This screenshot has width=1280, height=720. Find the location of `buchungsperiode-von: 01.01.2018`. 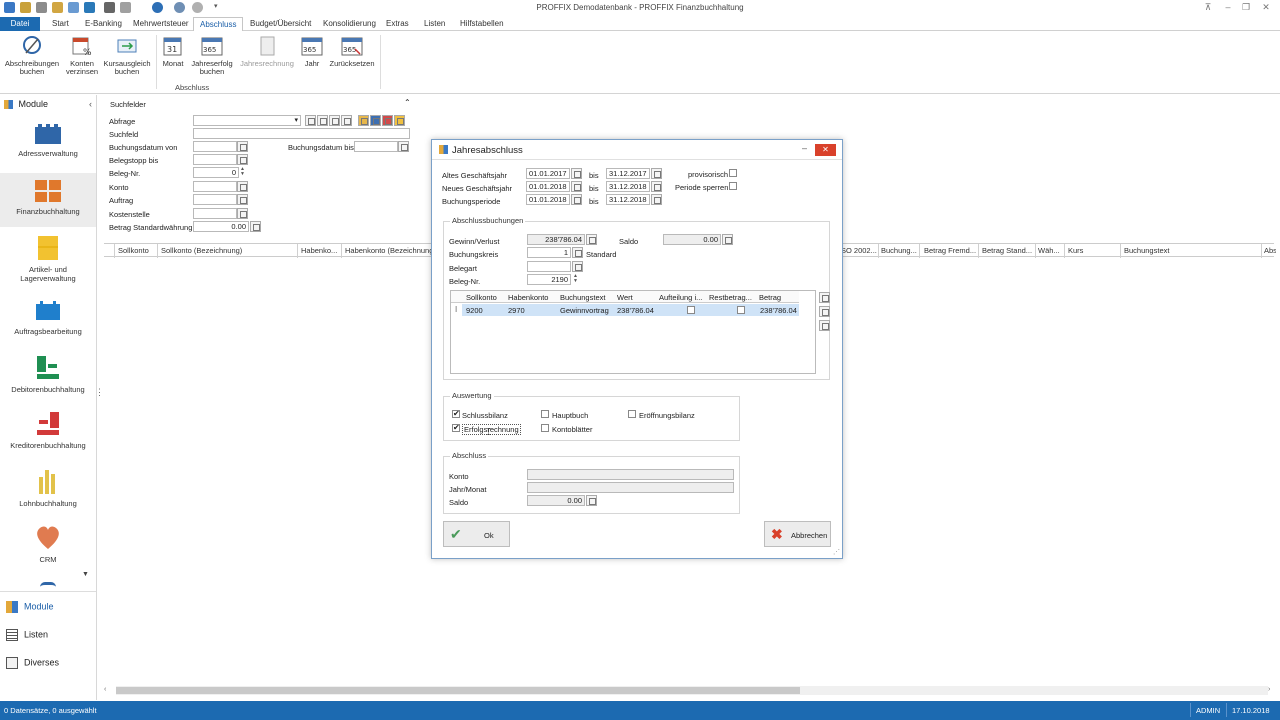

buchungsperiode-von: 01.01.2018 is located at coordinates (548, 199).